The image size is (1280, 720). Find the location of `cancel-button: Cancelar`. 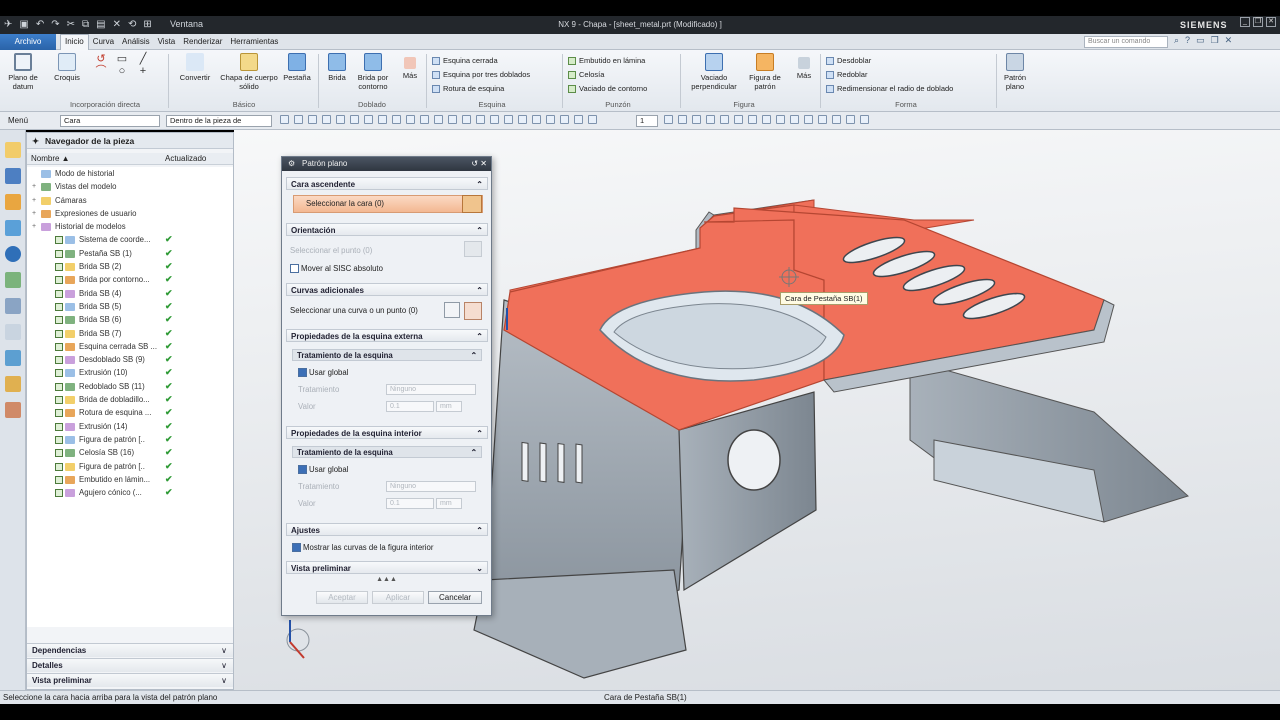

cancel-button: Cancelar is located at coordinates (455, 597).